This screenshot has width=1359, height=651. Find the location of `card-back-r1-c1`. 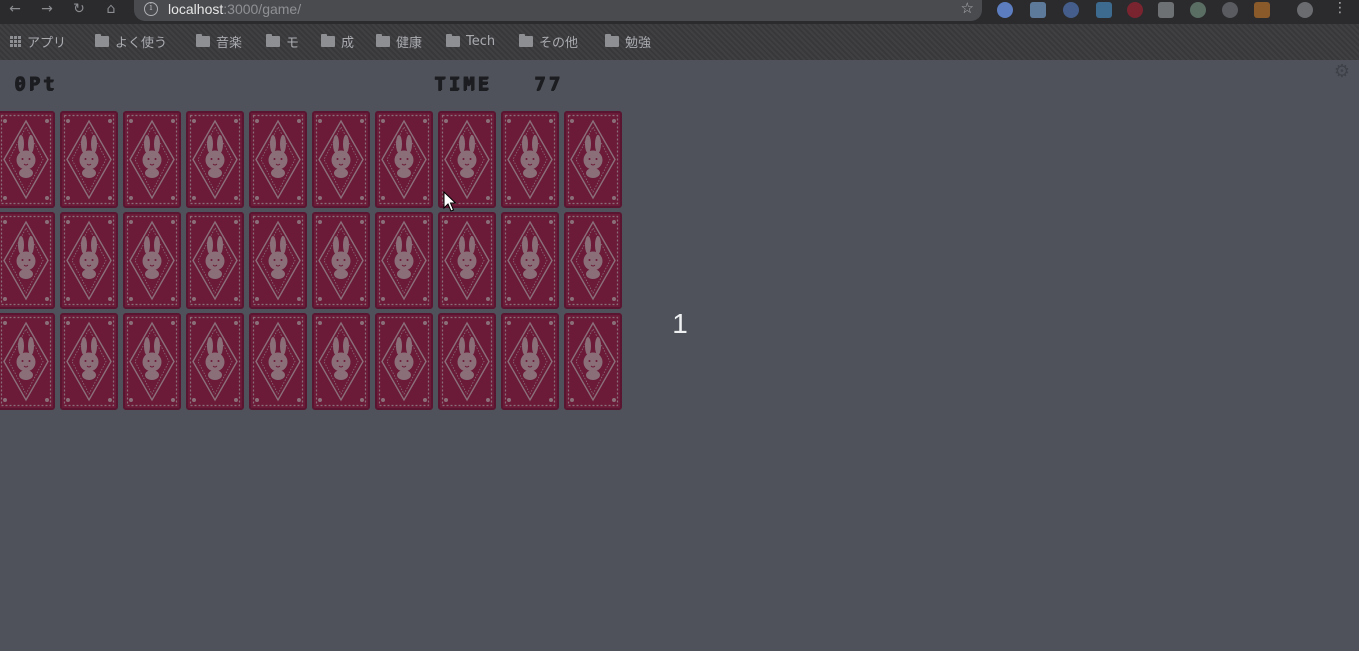

card-back-r1-c1 is located at coordinates (27, 159).